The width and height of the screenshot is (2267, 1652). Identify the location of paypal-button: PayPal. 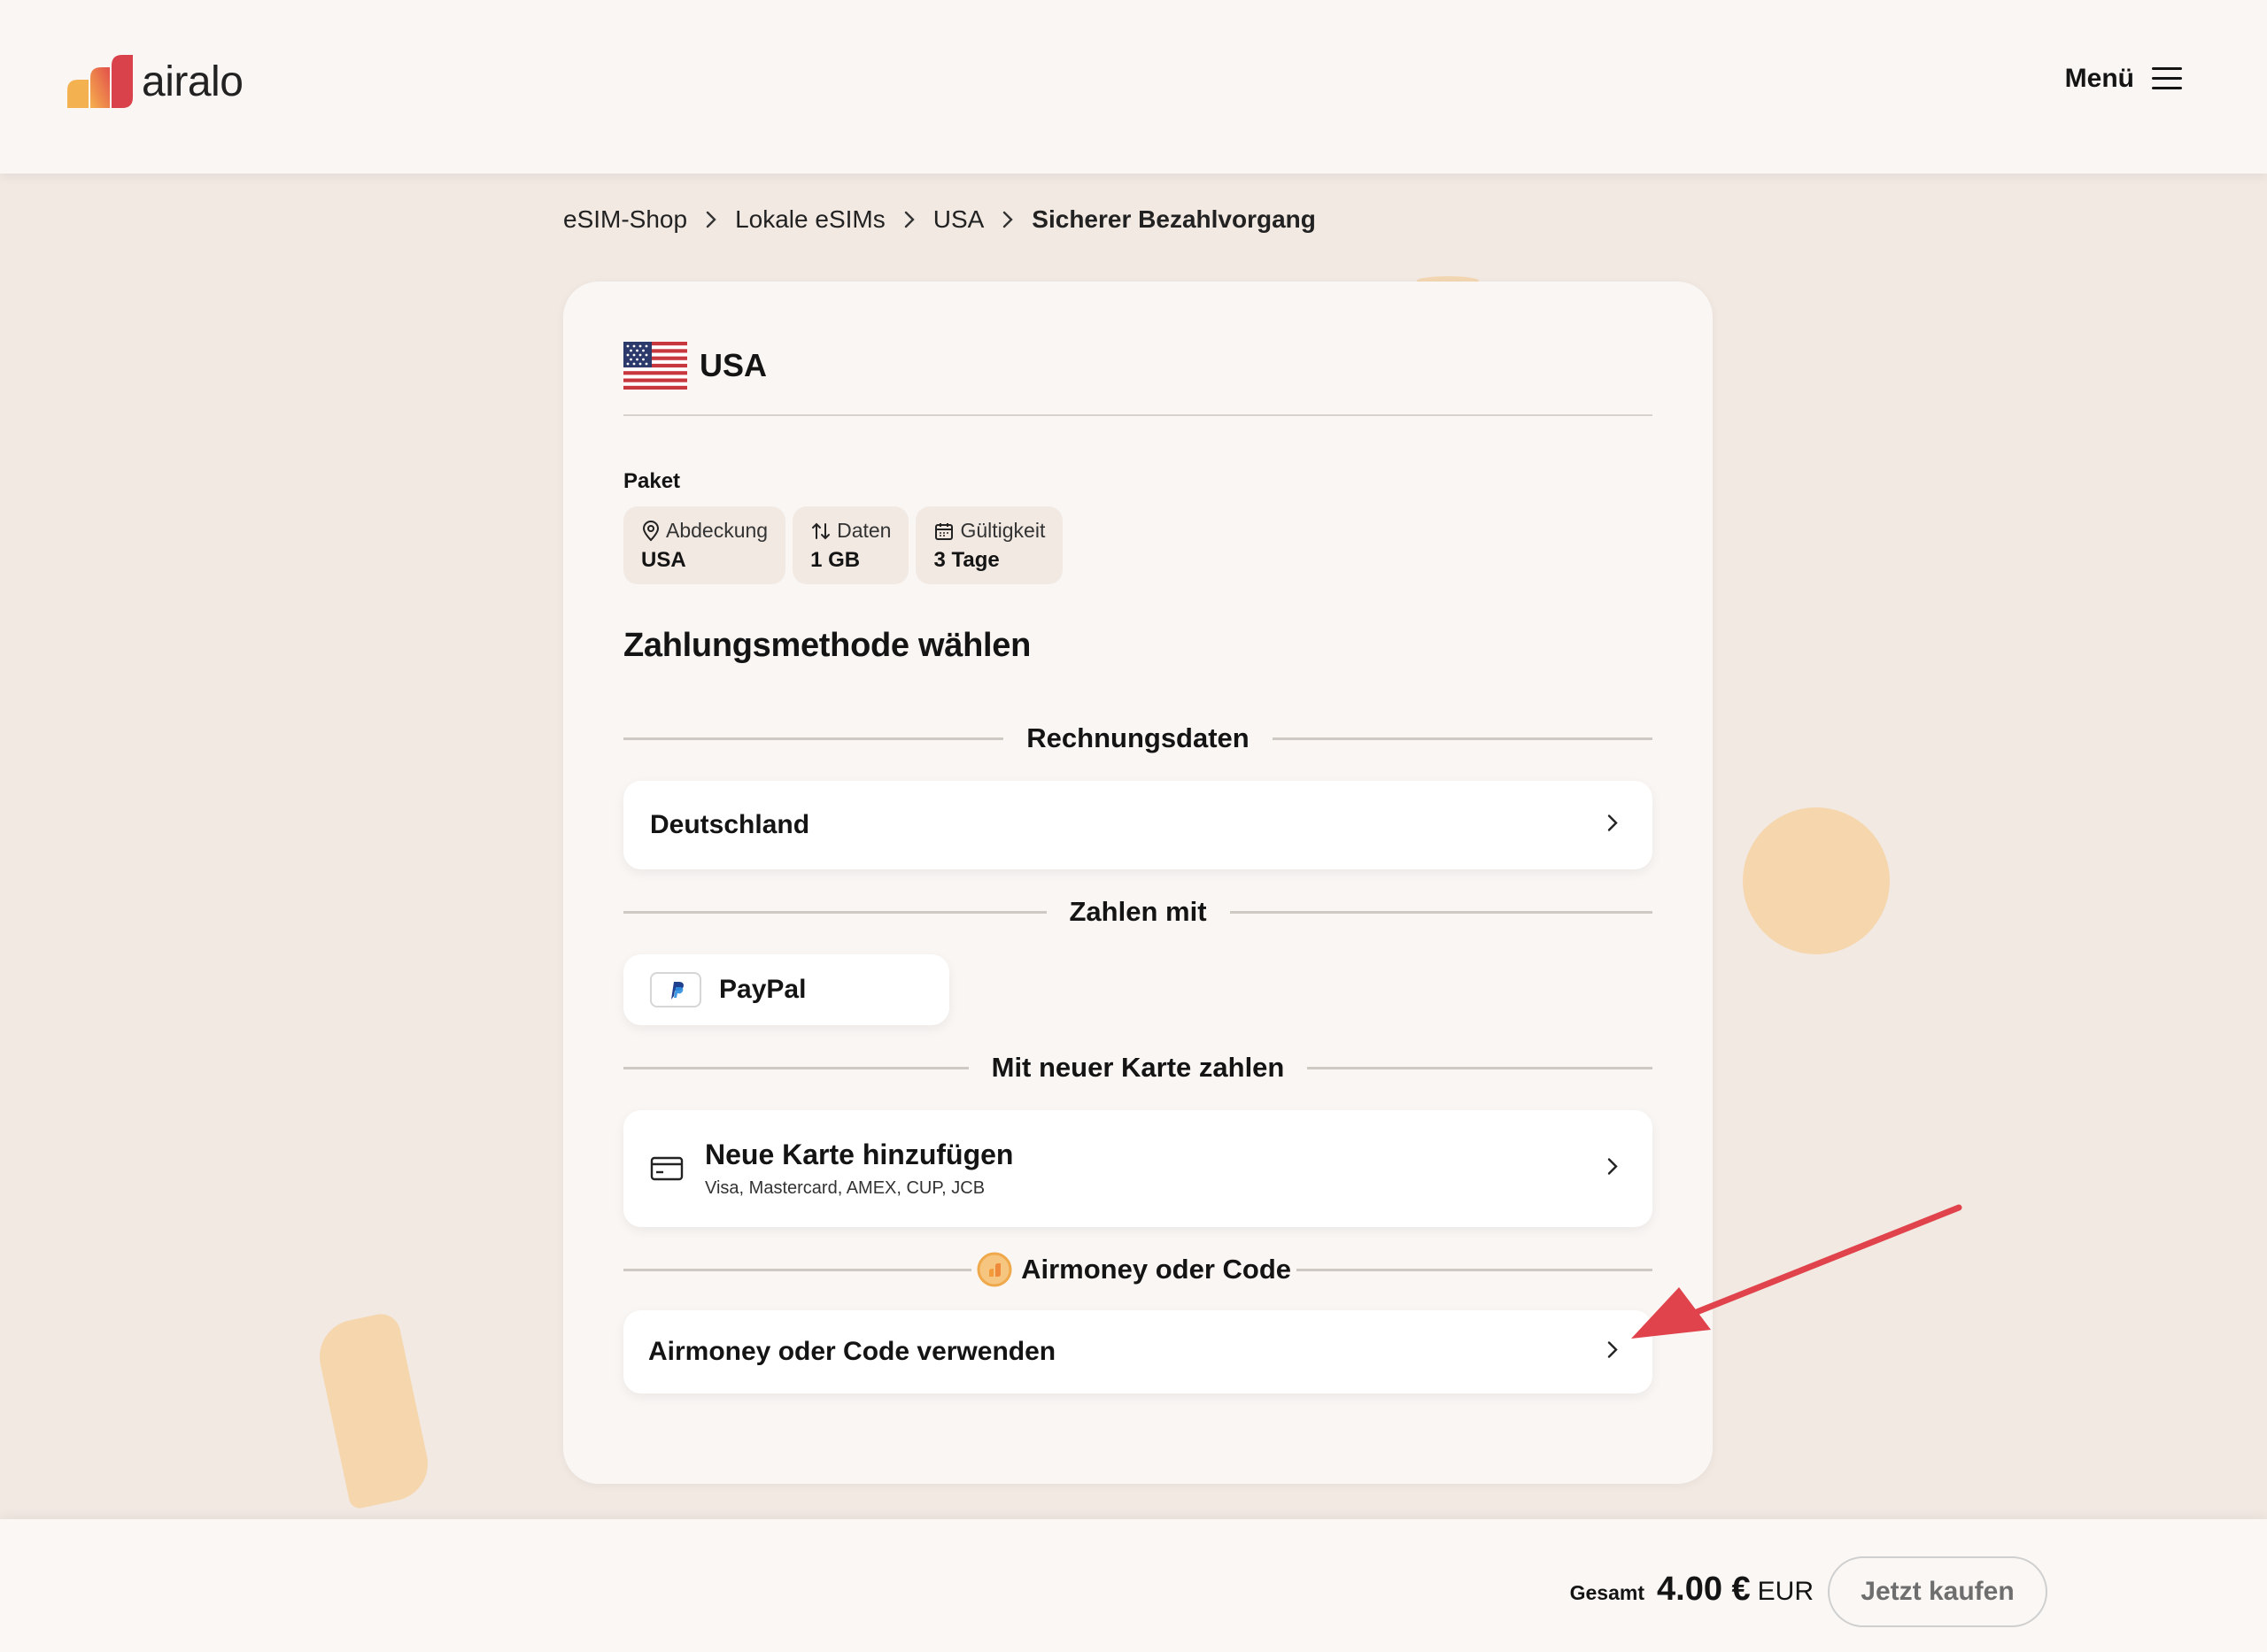
(786, 989).